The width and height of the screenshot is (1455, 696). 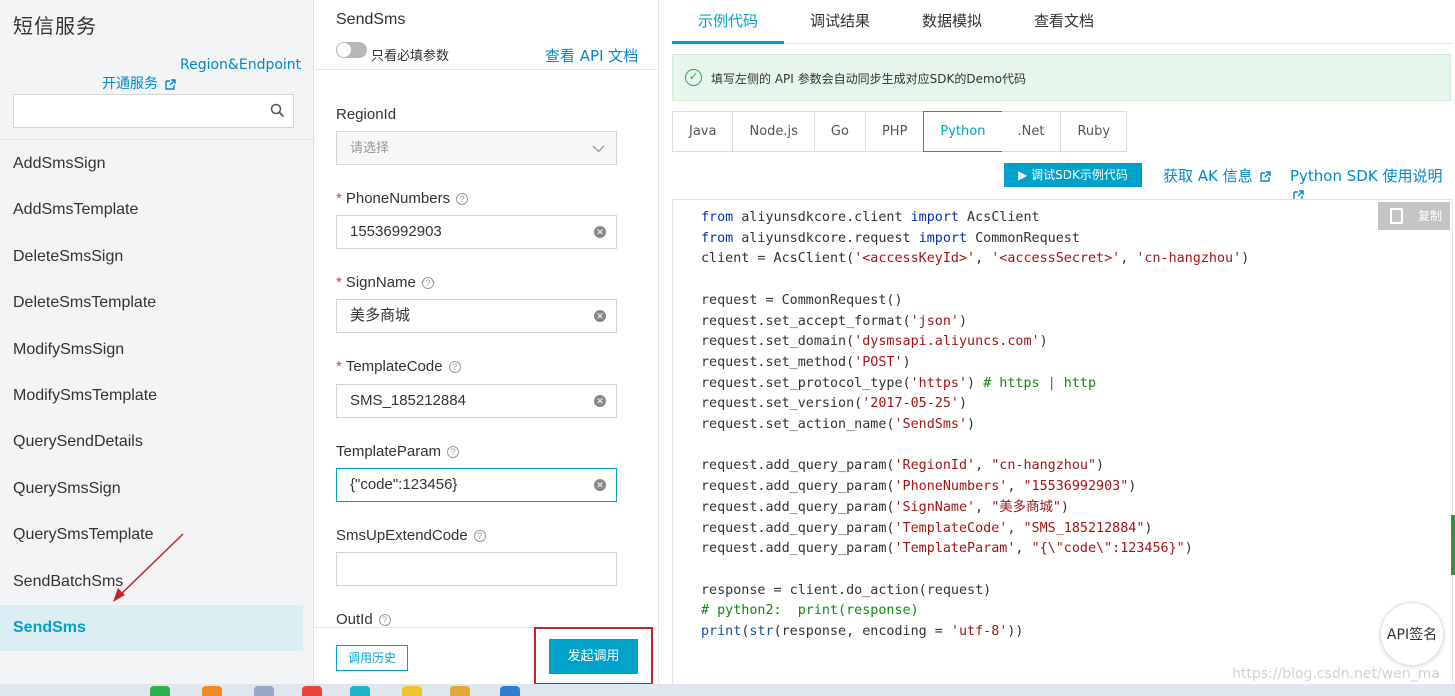 I want to click on open-service-label: 开通服务, so click(x=130, y=84).